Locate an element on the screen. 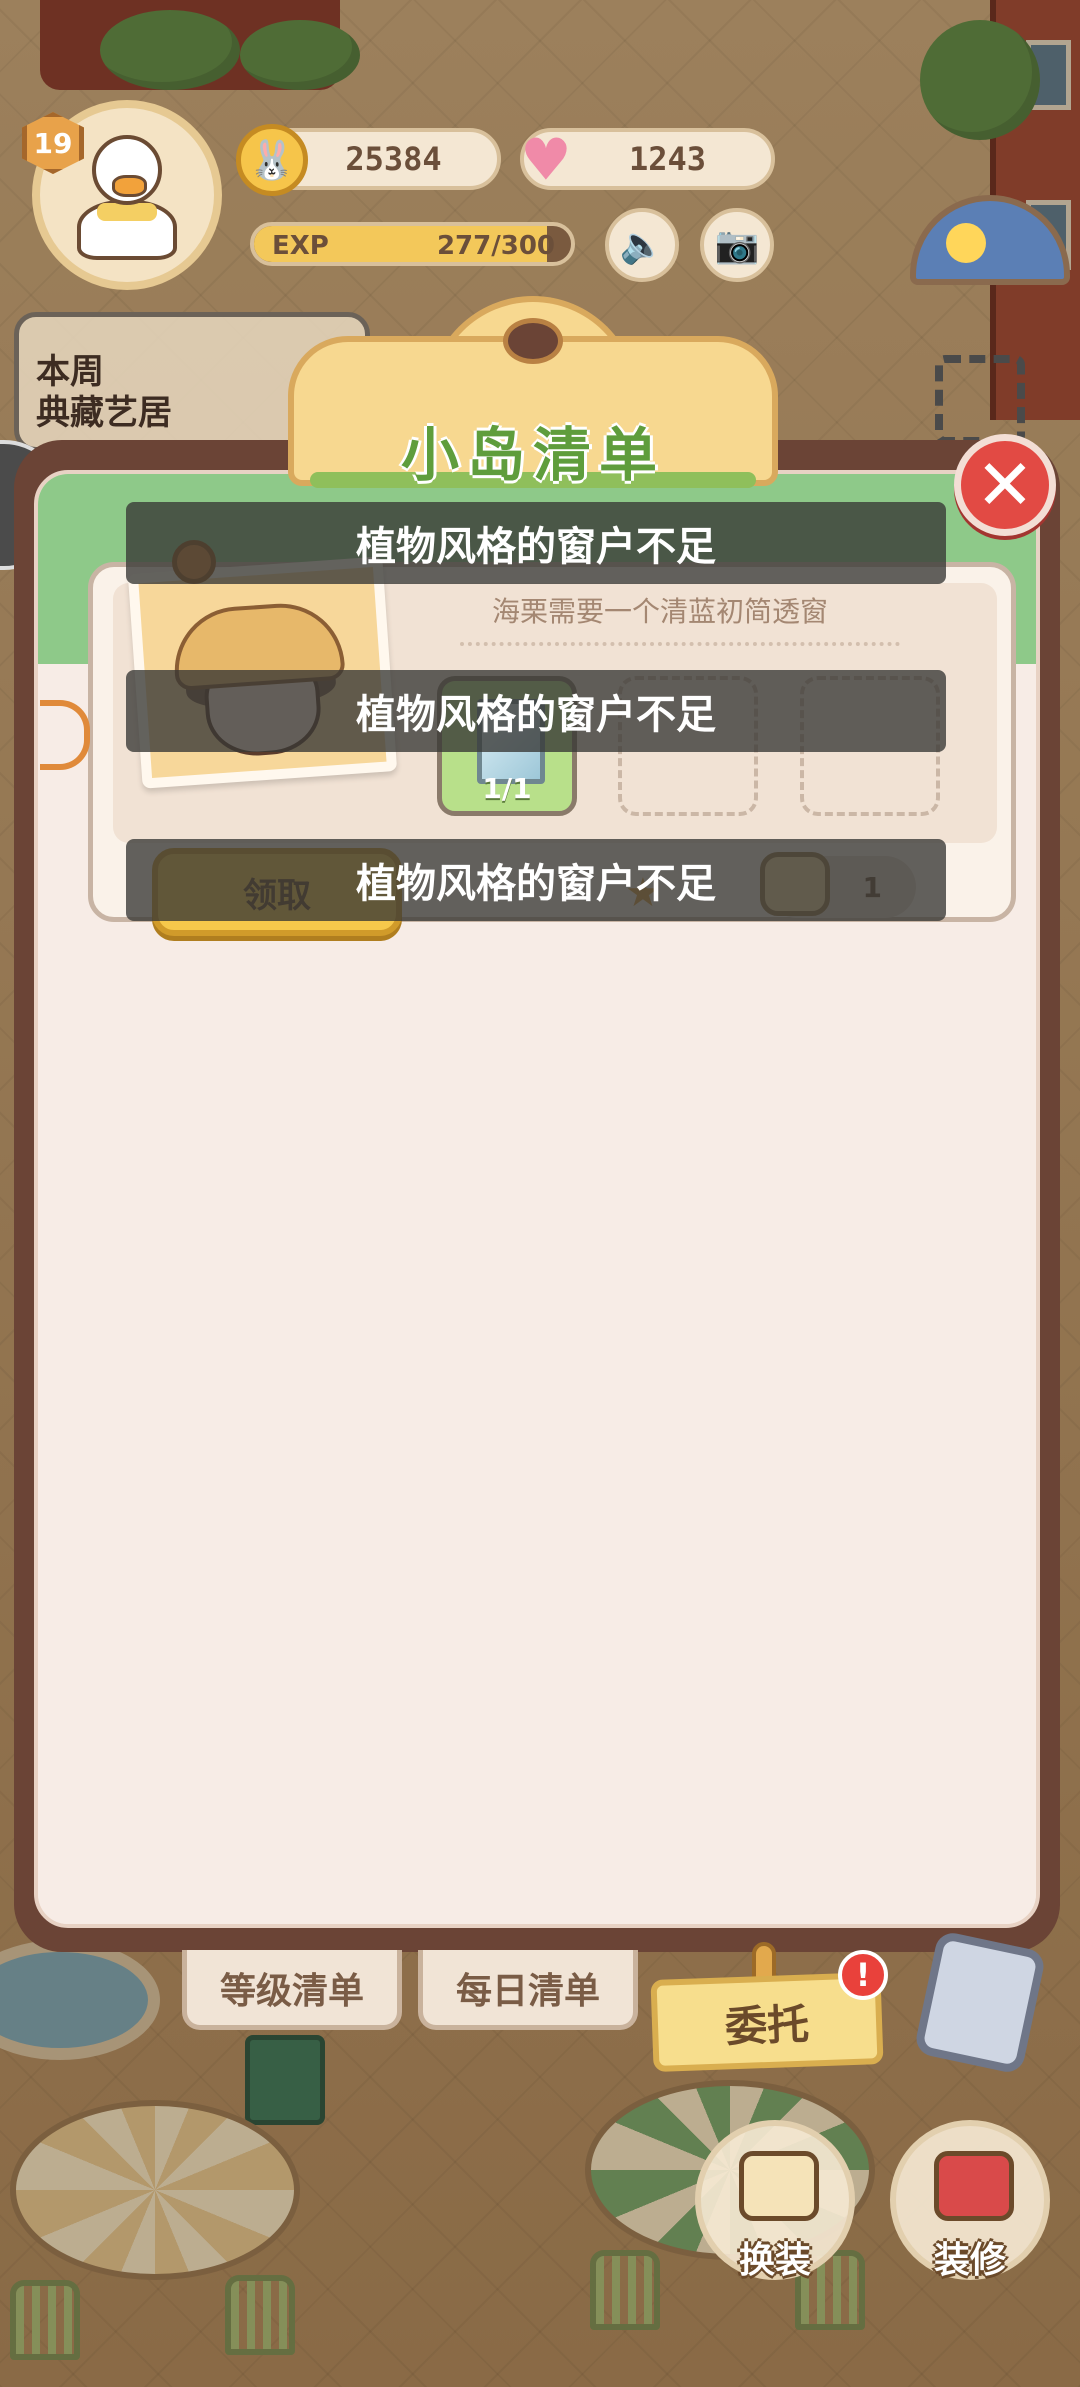 Image resolution: width=1080 pixels, height=2387 pixels. tag-hole is located at coordinates (533, 341).